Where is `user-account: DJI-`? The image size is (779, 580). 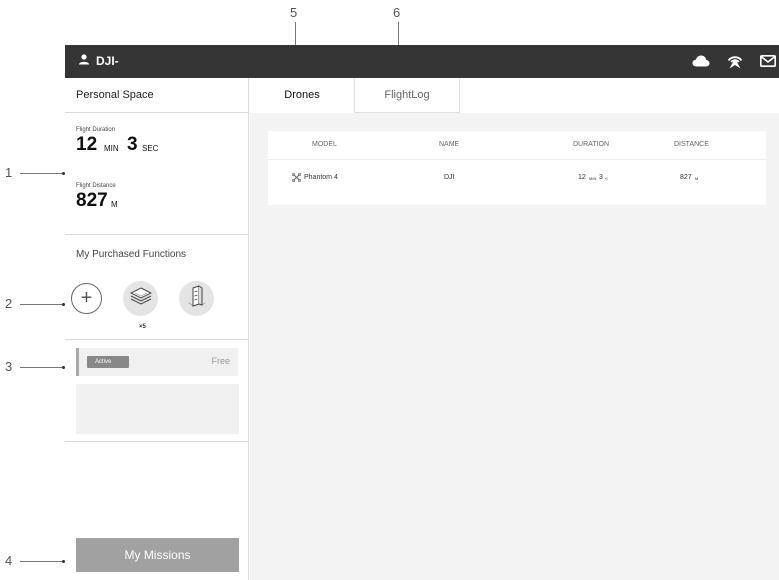 user-account: DJI- is located at coordinates (98, 61).